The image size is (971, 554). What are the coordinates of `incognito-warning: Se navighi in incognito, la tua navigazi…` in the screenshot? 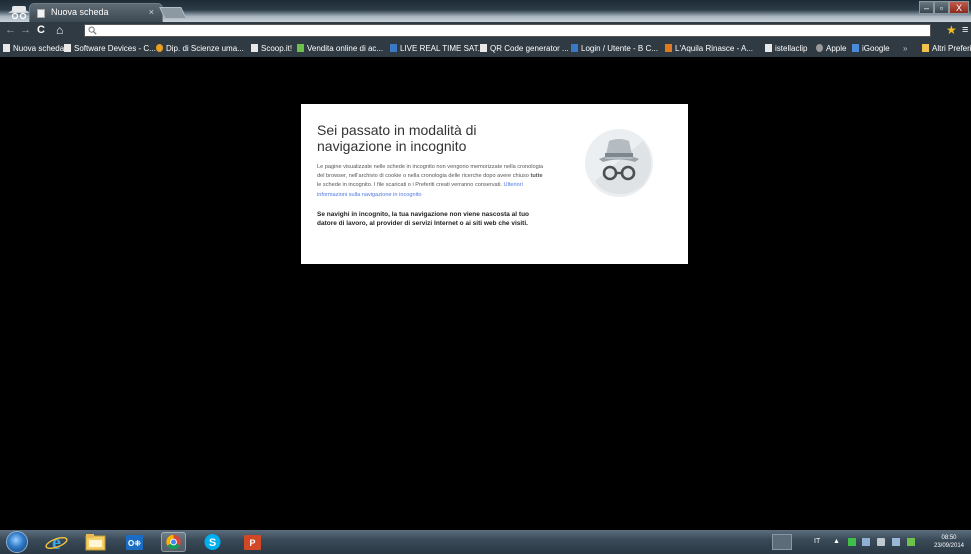 It's located at (423, 219).